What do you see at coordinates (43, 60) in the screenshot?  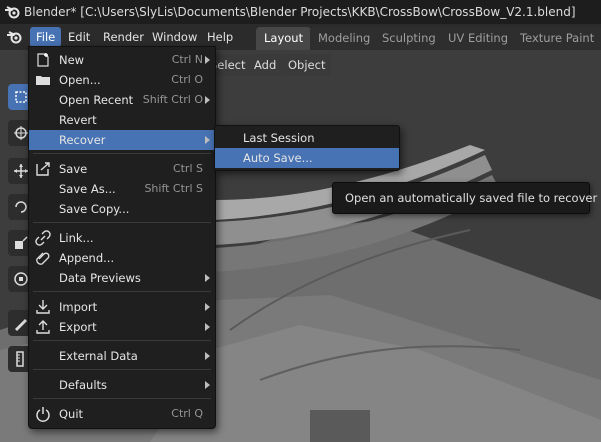 I see `new-file-icon` at bounding box center [43, 60].